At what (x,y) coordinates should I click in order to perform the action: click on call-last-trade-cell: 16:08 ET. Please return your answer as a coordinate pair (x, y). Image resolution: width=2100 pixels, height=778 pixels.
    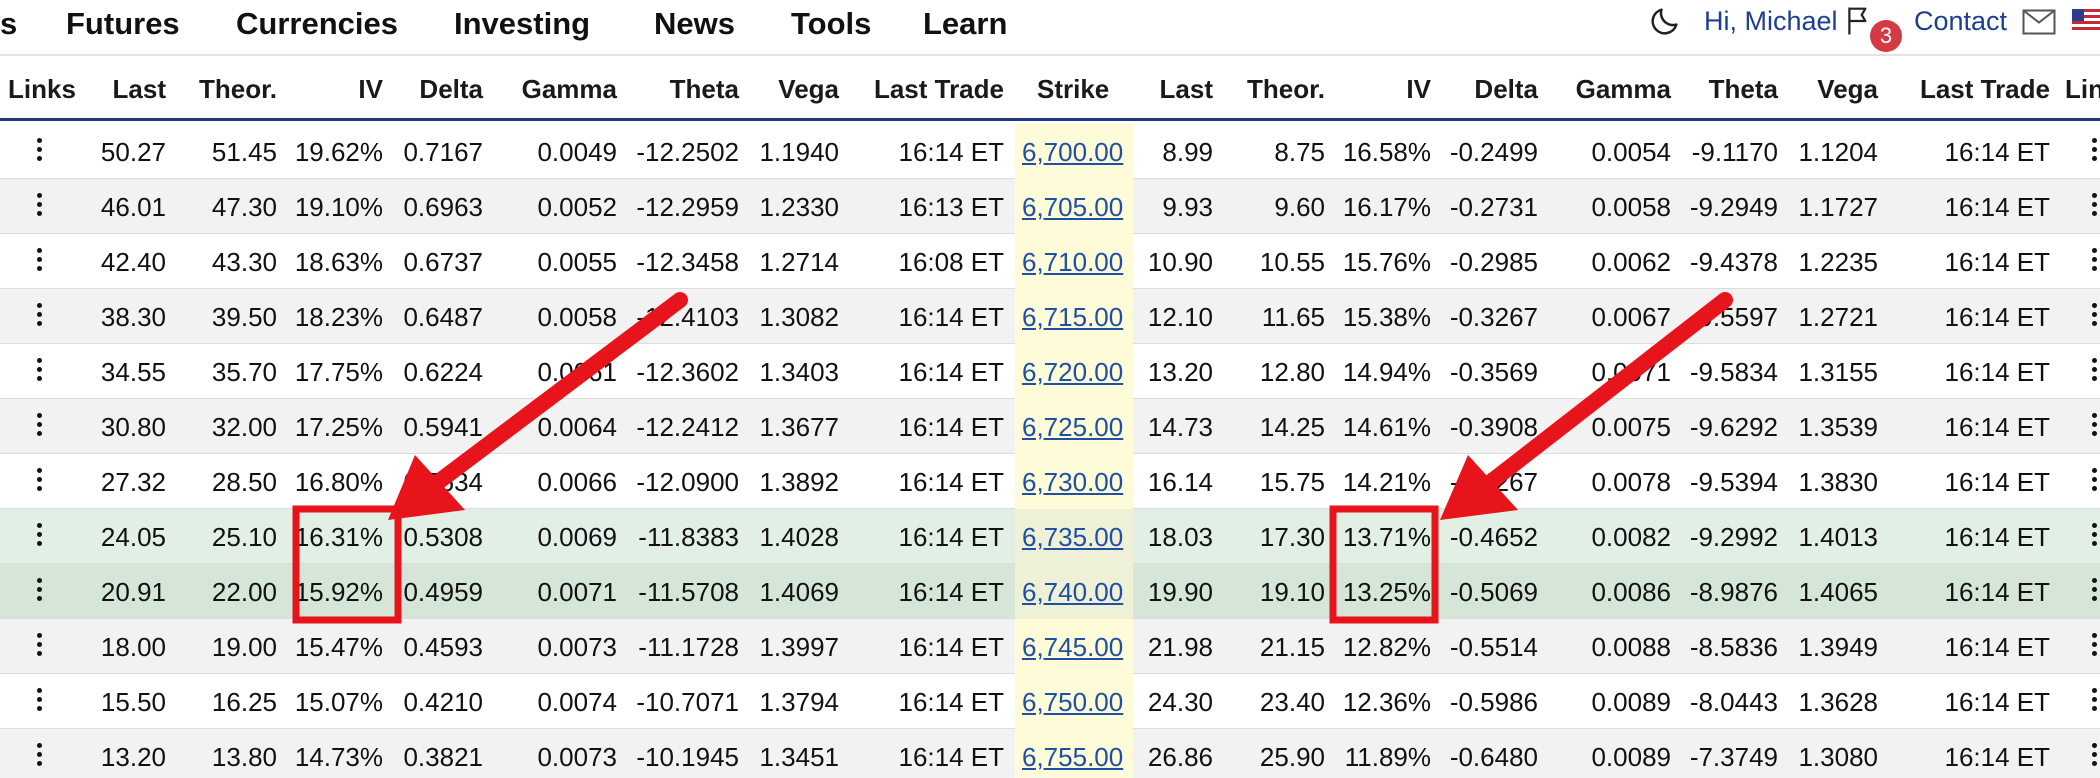
    Looking at the image, I should click on (951, 262).